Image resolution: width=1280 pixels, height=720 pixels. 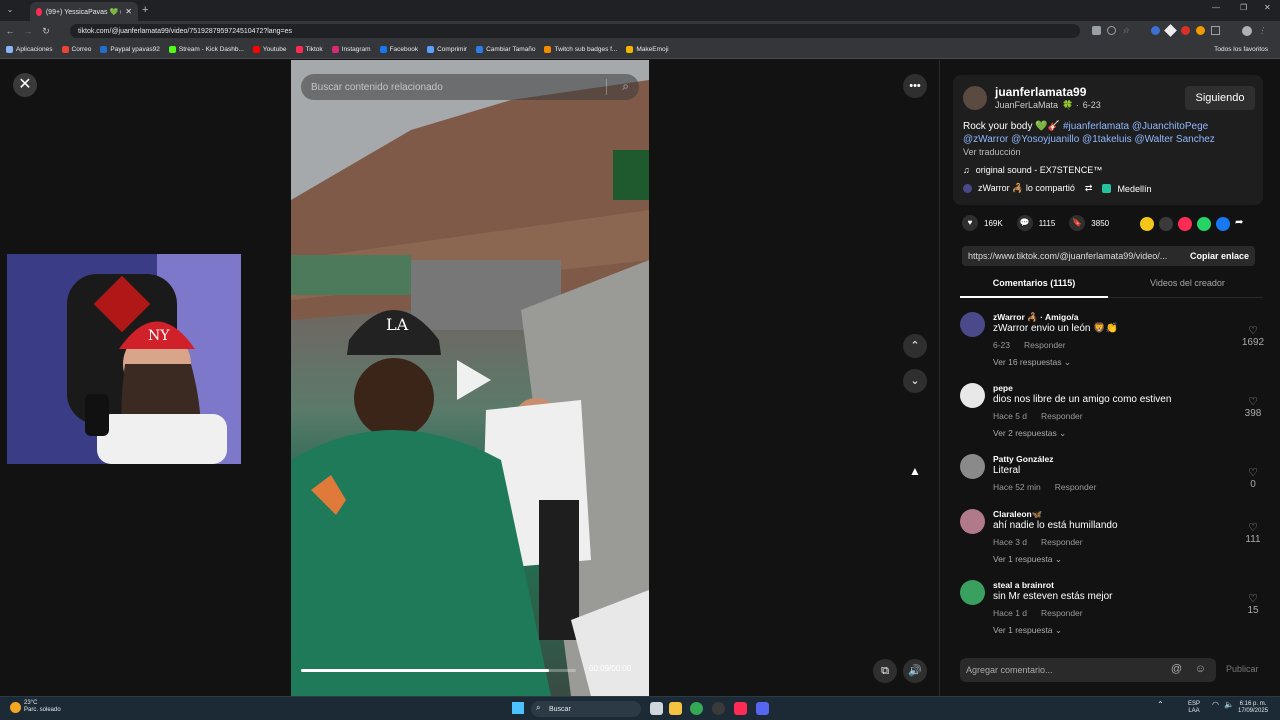 I want to click on bookmark-item: Facebook, so click(x=398, y=49).